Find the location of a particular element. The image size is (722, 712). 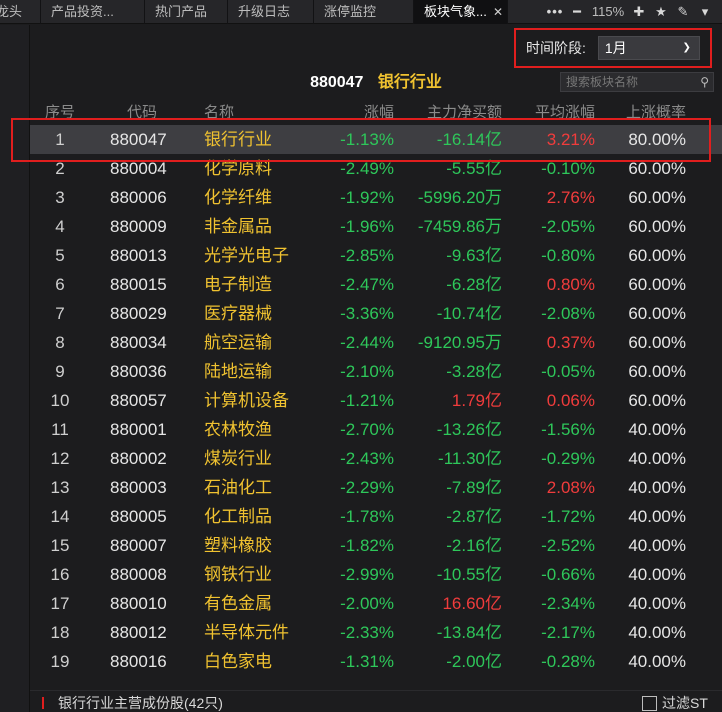

table-row: 12 880002 煤炭行业 -2.43% -11.30亿 -0.29% 40.00% is located at coordinates (376, 458).